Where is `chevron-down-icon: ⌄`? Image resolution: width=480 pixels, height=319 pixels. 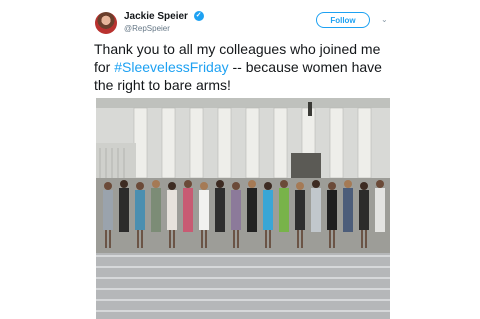 chevron-down-icon: ⌄ is located at coordinates (384, 19).